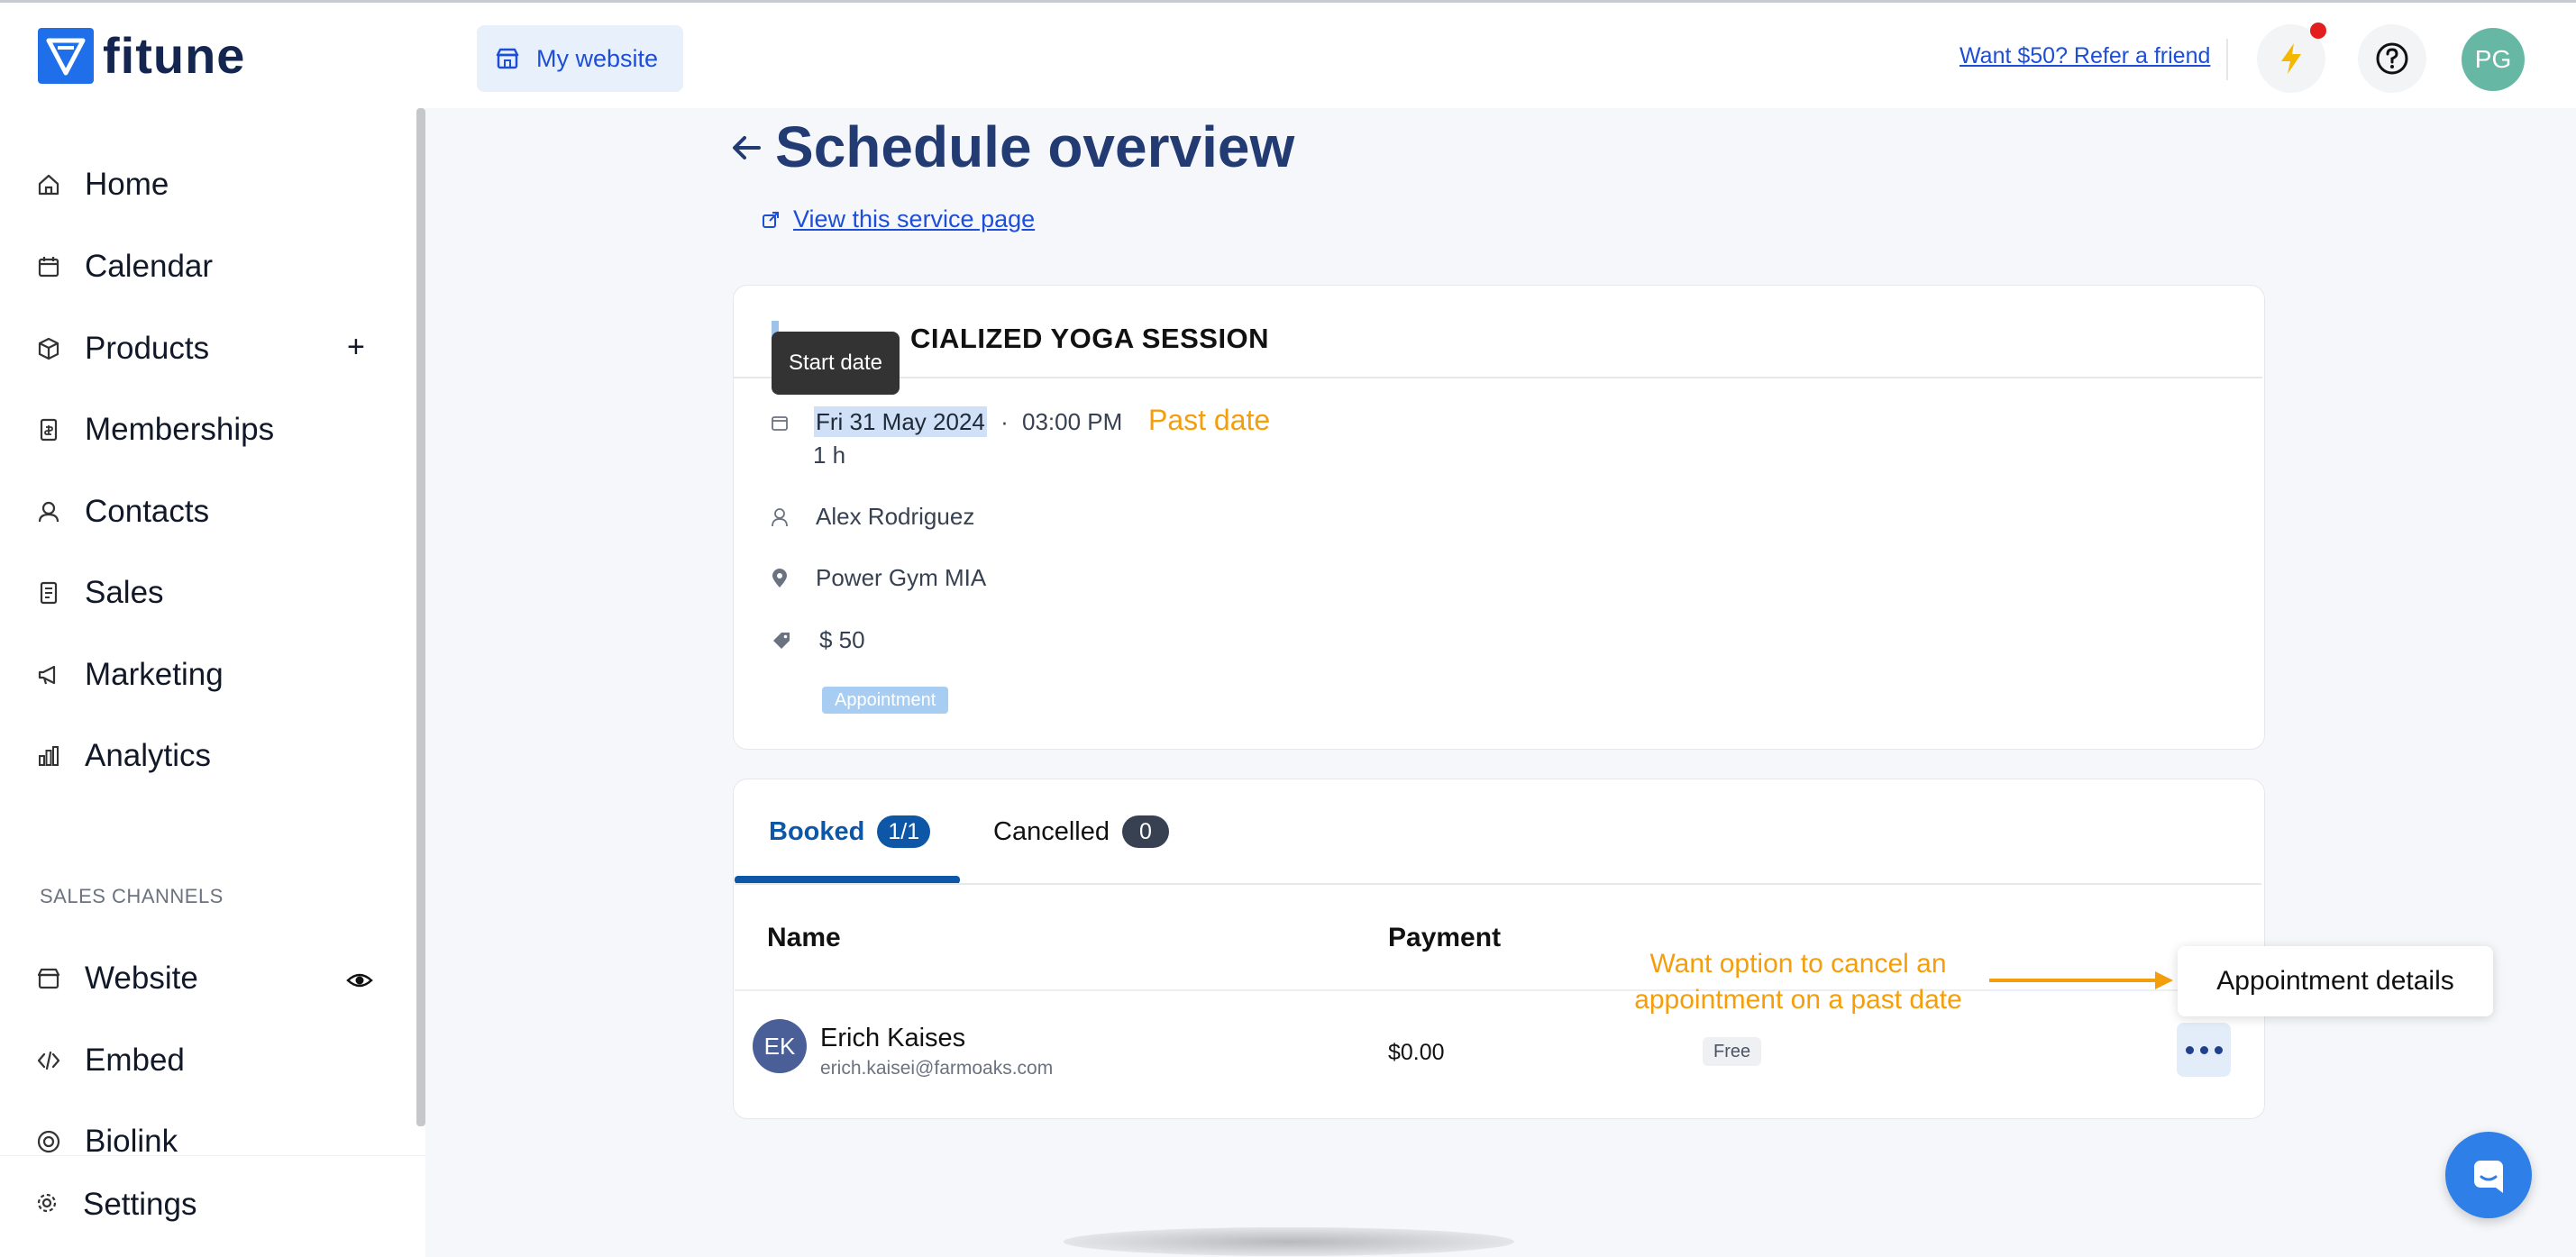 The width and height of the screenshot is (2576, 1257). I want to click on status-badge: Free, so click(1732, 1051).